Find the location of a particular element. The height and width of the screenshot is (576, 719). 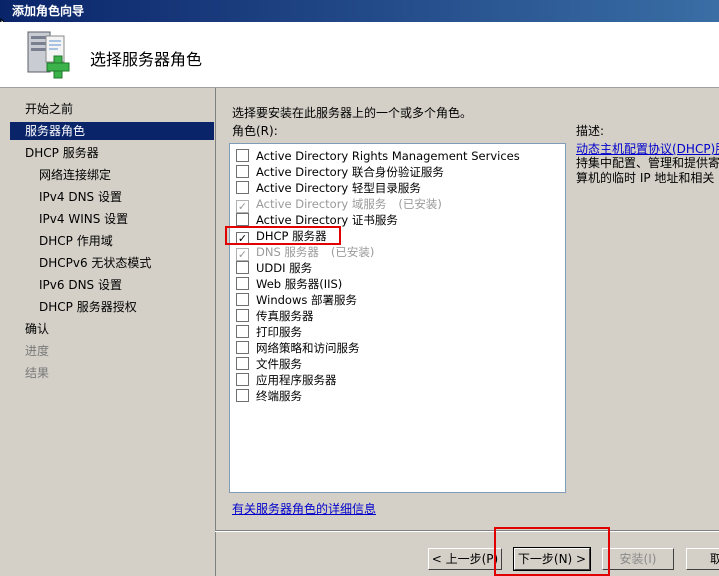

role-list-item: Web 服务器(IIS) is located at coordinates (289, 284).